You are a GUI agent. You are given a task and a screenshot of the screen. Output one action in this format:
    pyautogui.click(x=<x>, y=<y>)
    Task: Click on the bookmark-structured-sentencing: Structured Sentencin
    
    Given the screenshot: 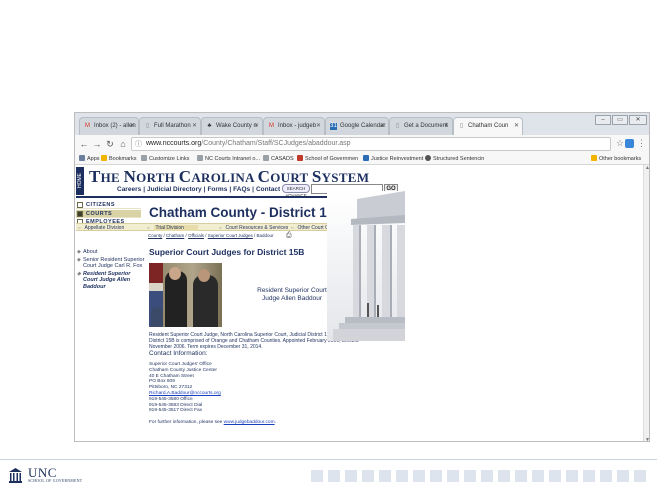 What is the action you would take?
    pyautogui.click(x=454, y=158)
    